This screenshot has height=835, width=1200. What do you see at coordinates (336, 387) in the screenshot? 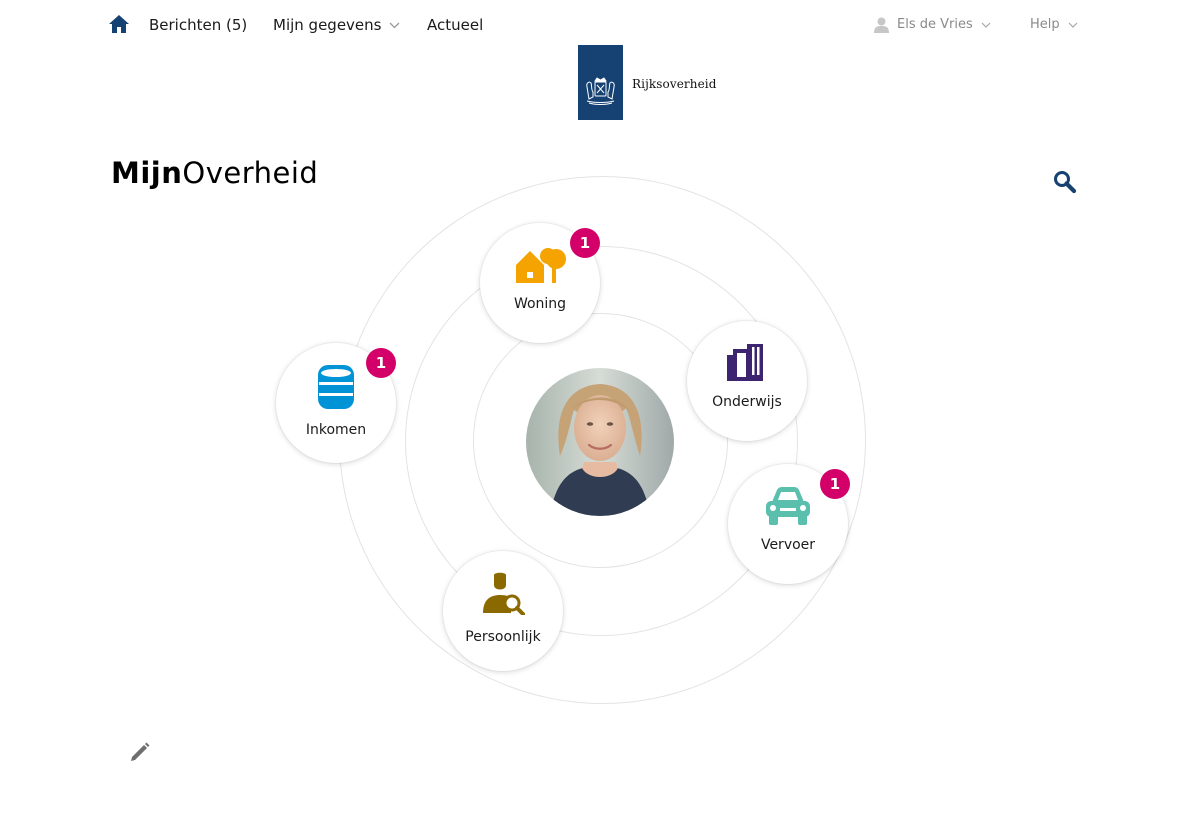
I see `coins-icon` at bounding box center [336, 387].